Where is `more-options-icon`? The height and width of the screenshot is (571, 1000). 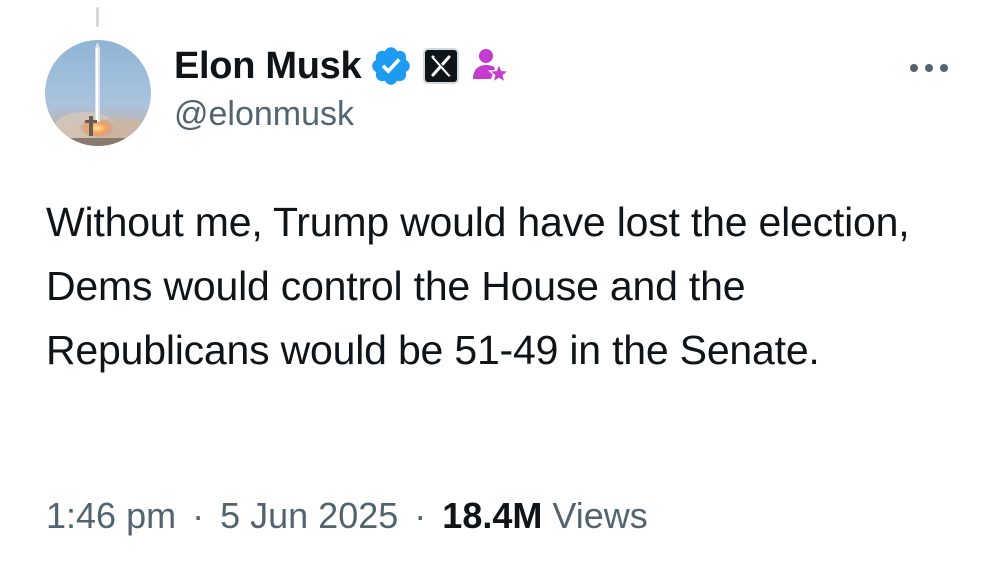
more-options-icon is located at coordinates (929, 68).